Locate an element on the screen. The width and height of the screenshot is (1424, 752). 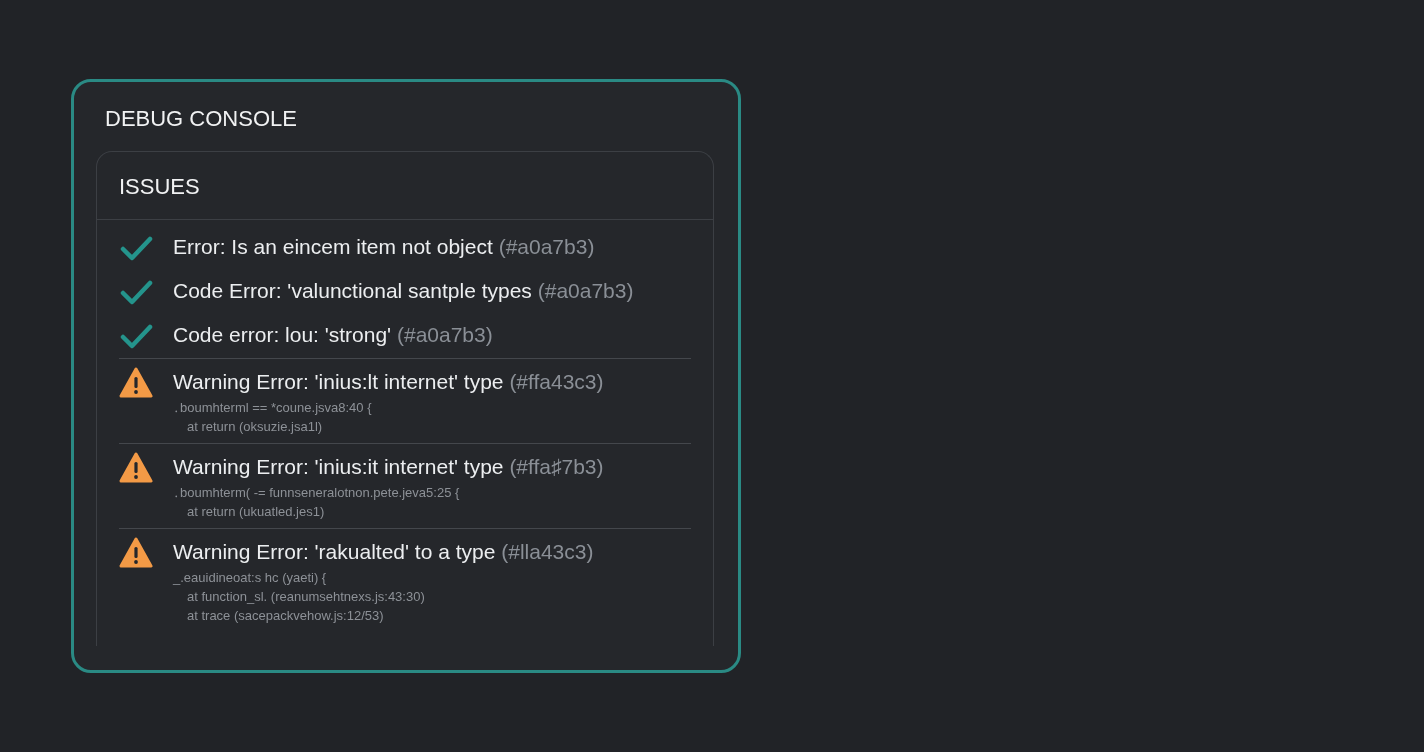
issue-message: Warning Error: 'rakualted' to a type (#lla43c3) is located at coordinates (383, 552).